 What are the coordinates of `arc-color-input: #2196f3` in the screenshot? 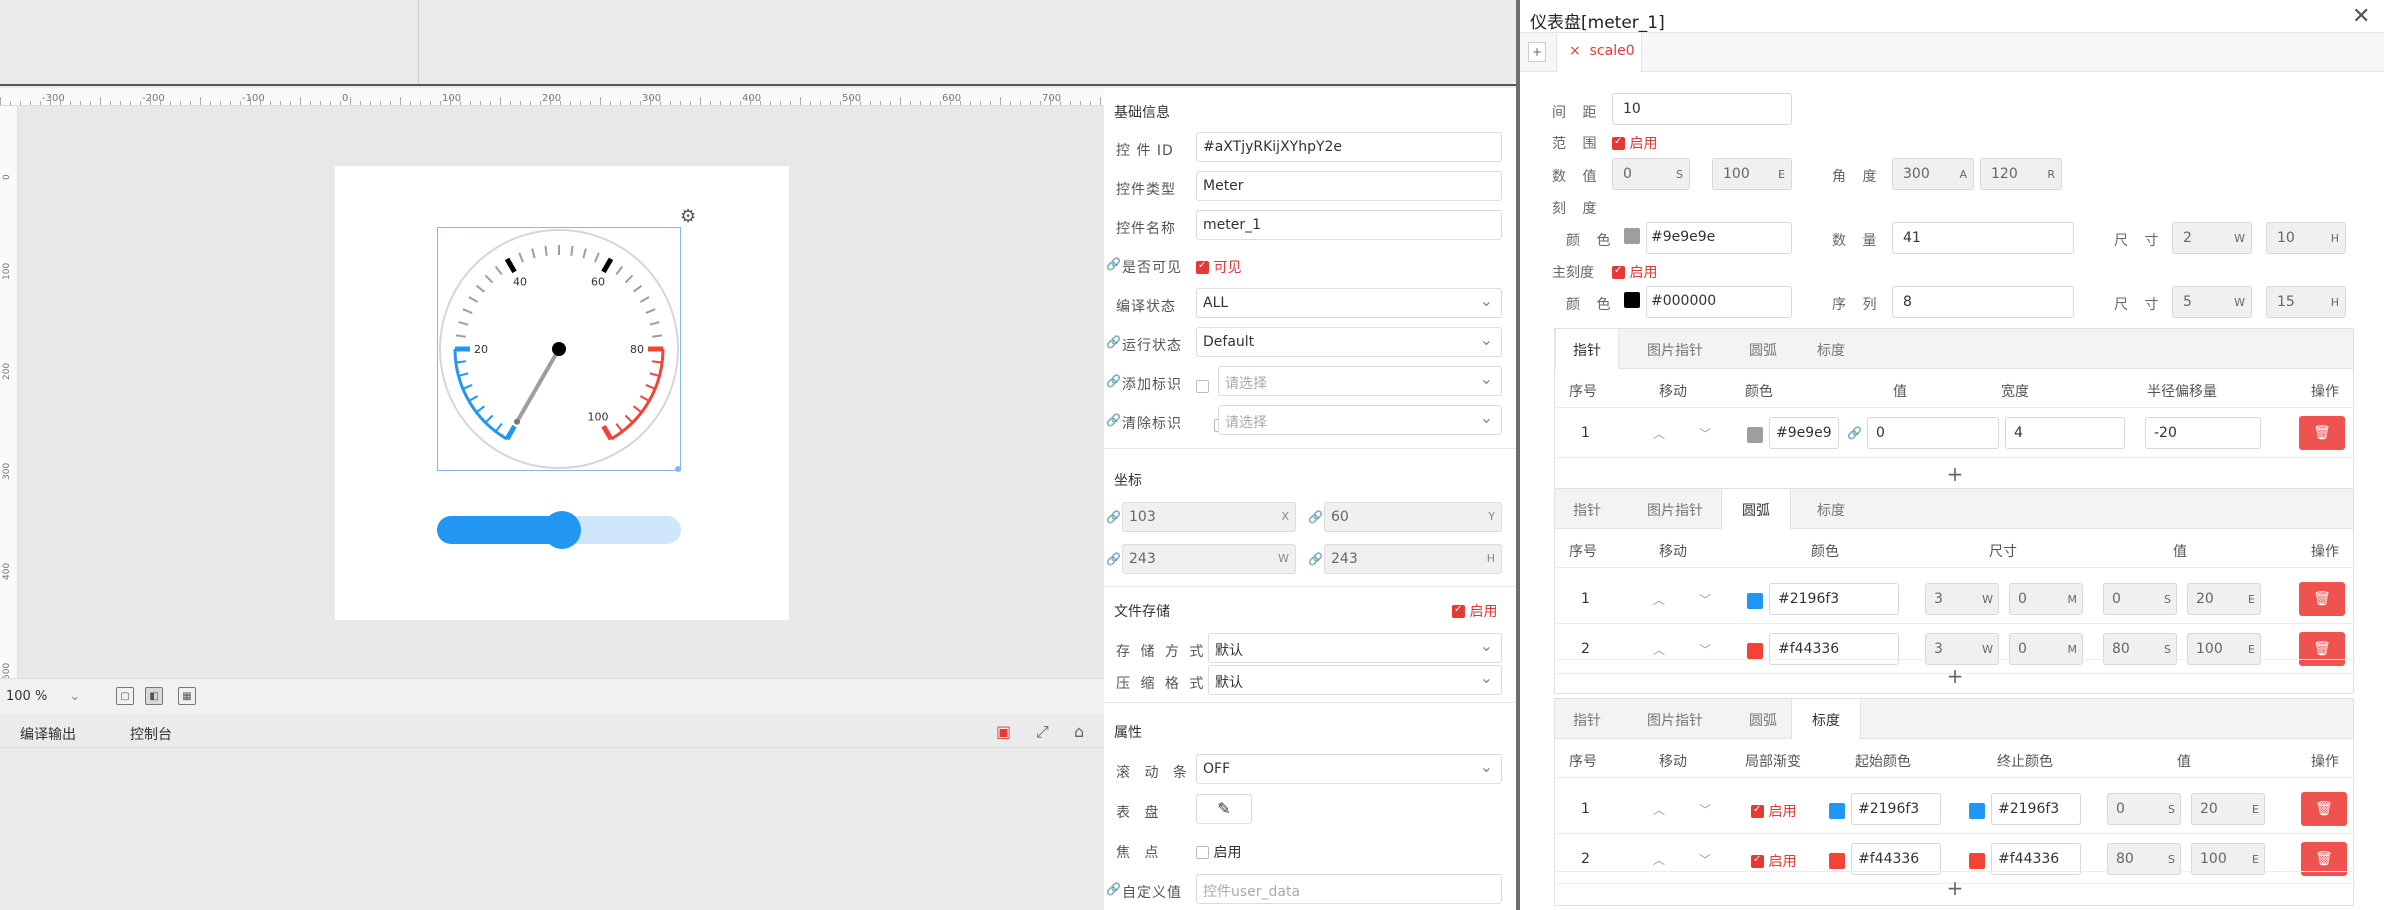 It's located at (1834, 599).